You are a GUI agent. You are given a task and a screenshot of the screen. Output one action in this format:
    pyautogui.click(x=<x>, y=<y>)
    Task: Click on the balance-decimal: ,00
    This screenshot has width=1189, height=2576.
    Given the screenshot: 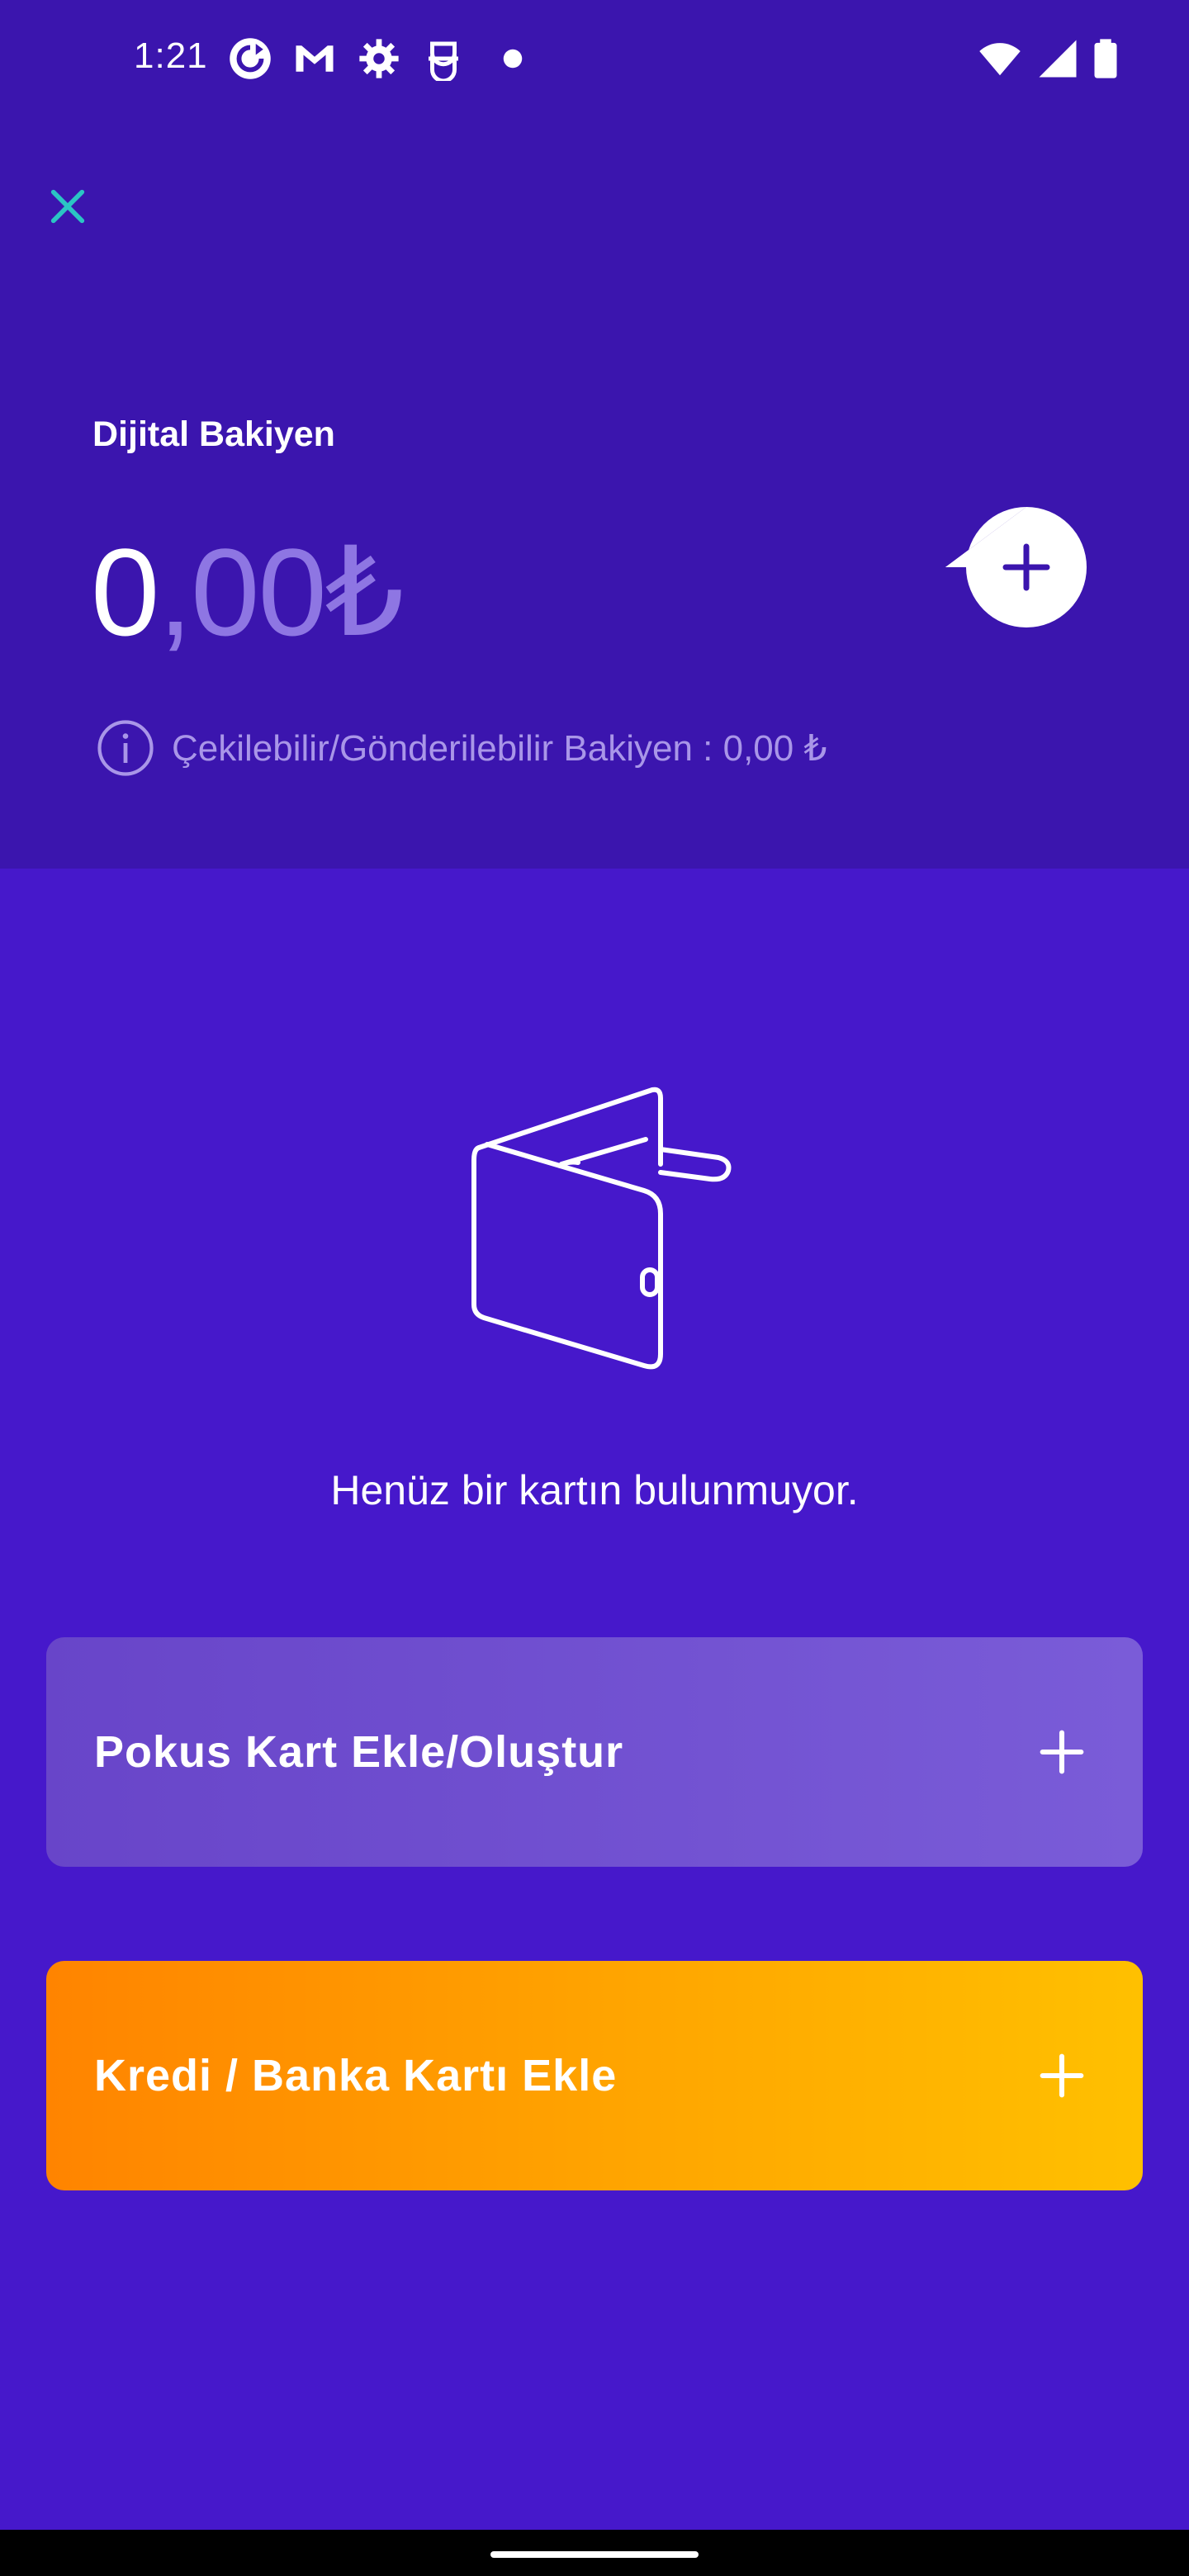 What is the action you would take?
    pyautogui.click(x=242, y=592)
    